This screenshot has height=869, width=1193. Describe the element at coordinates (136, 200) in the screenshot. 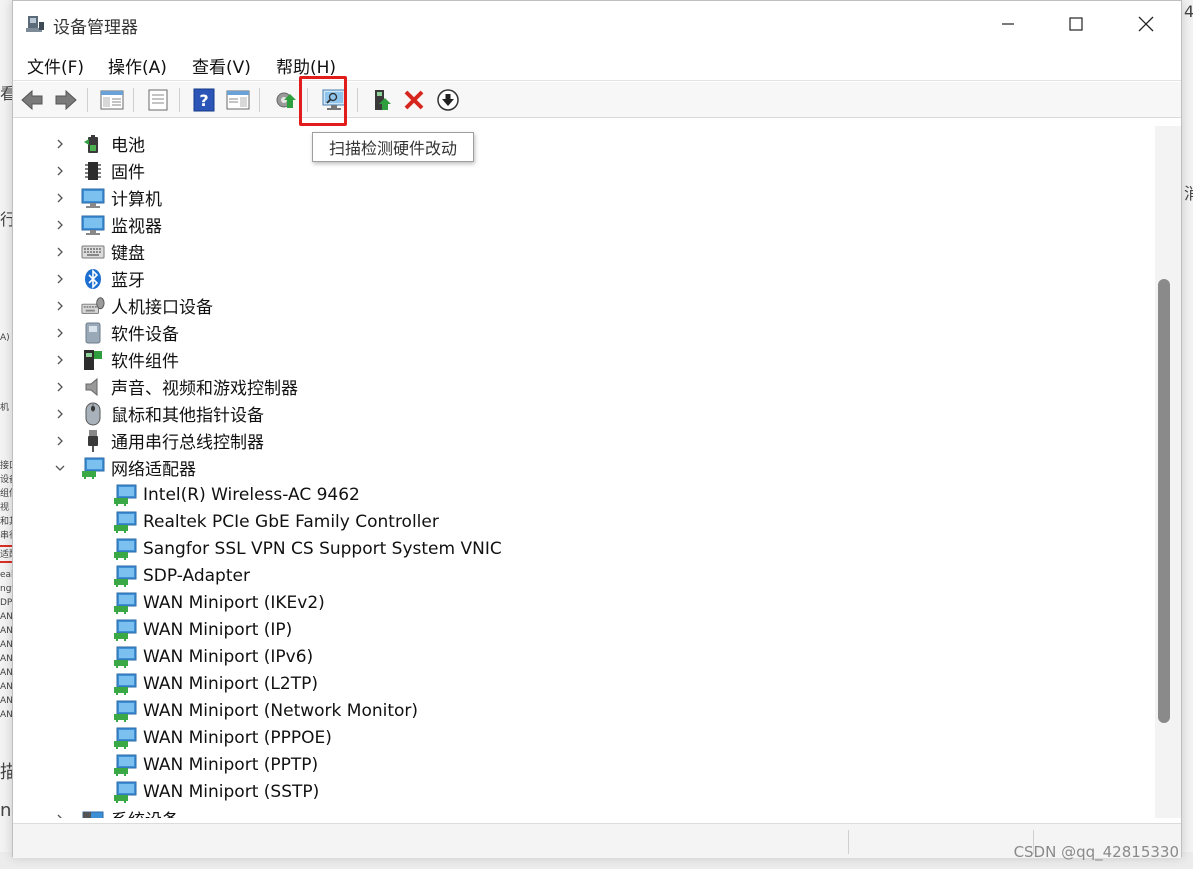

I see `tree-item-label: 计算机` at that location.